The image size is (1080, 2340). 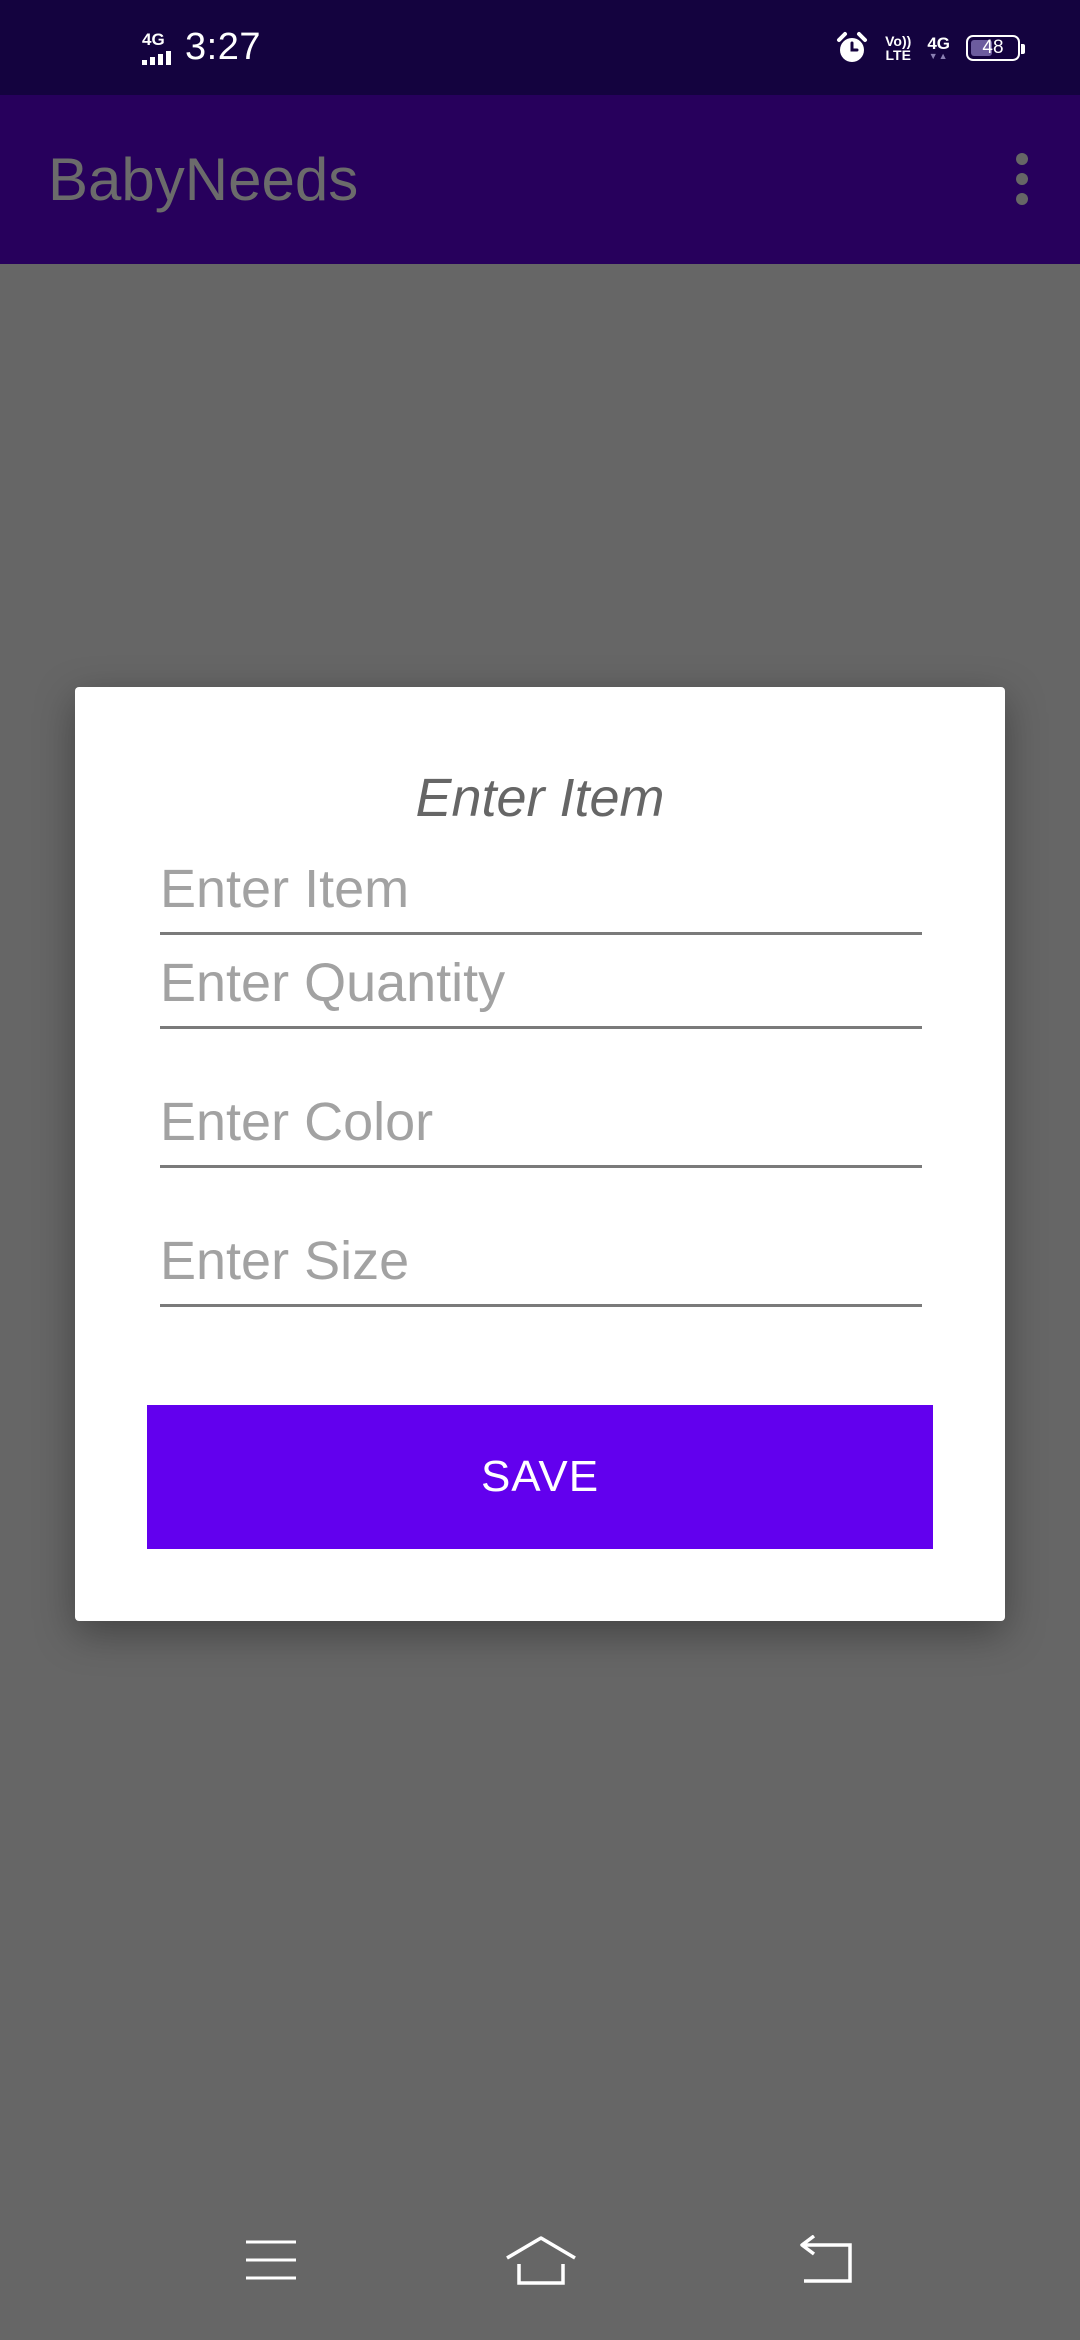 What do you see at coordinates (541, 889) in the screenshot?
I see `item-input` at bounding box center [541, 889].